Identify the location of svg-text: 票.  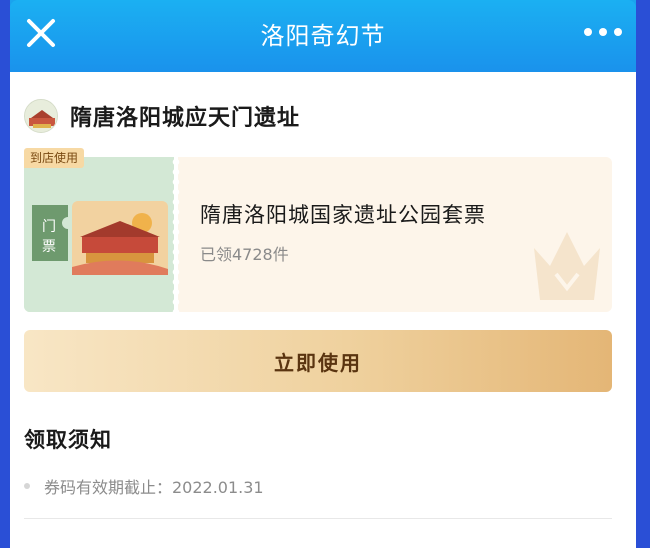
(49, 247).